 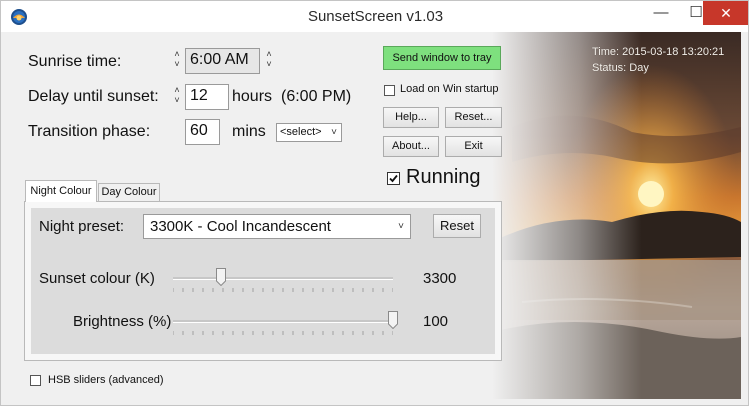 I want to click on delay-unit-label: hours, so click(x=252, y=96).